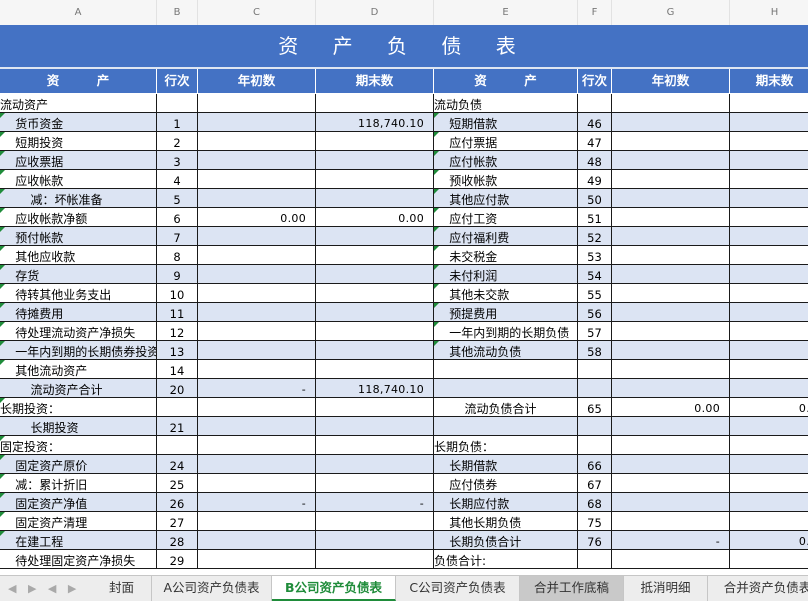 Image resolution: width=808 pixels, height=601 pixels. I want to click on cell-e: 一年内到期的长期负债, so click(506, 331).